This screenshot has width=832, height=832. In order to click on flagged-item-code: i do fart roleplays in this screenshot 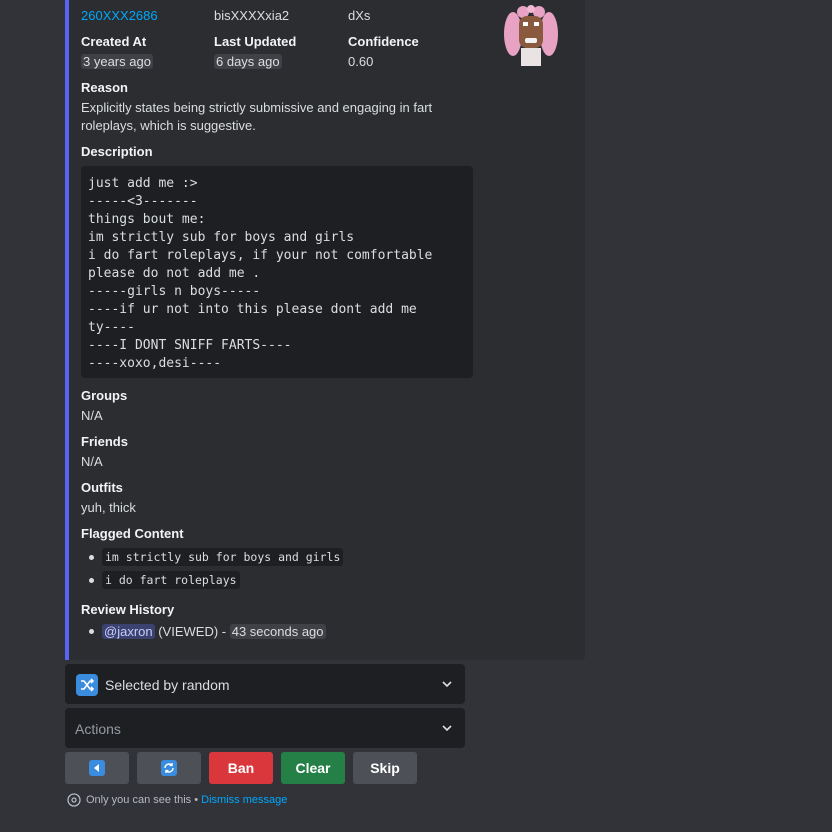, I will do `click(171, 580)`.